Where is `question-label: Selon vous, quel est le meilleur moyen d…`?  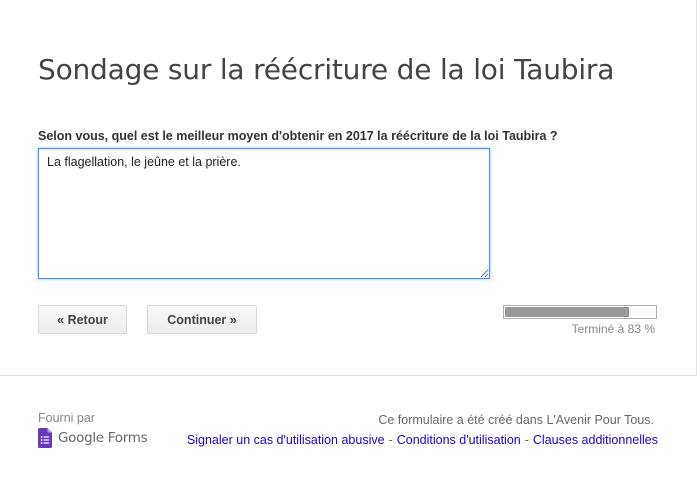
question-label: Selon vous, quel est le meilleur moyen d… is located at coordinates (298, 136).